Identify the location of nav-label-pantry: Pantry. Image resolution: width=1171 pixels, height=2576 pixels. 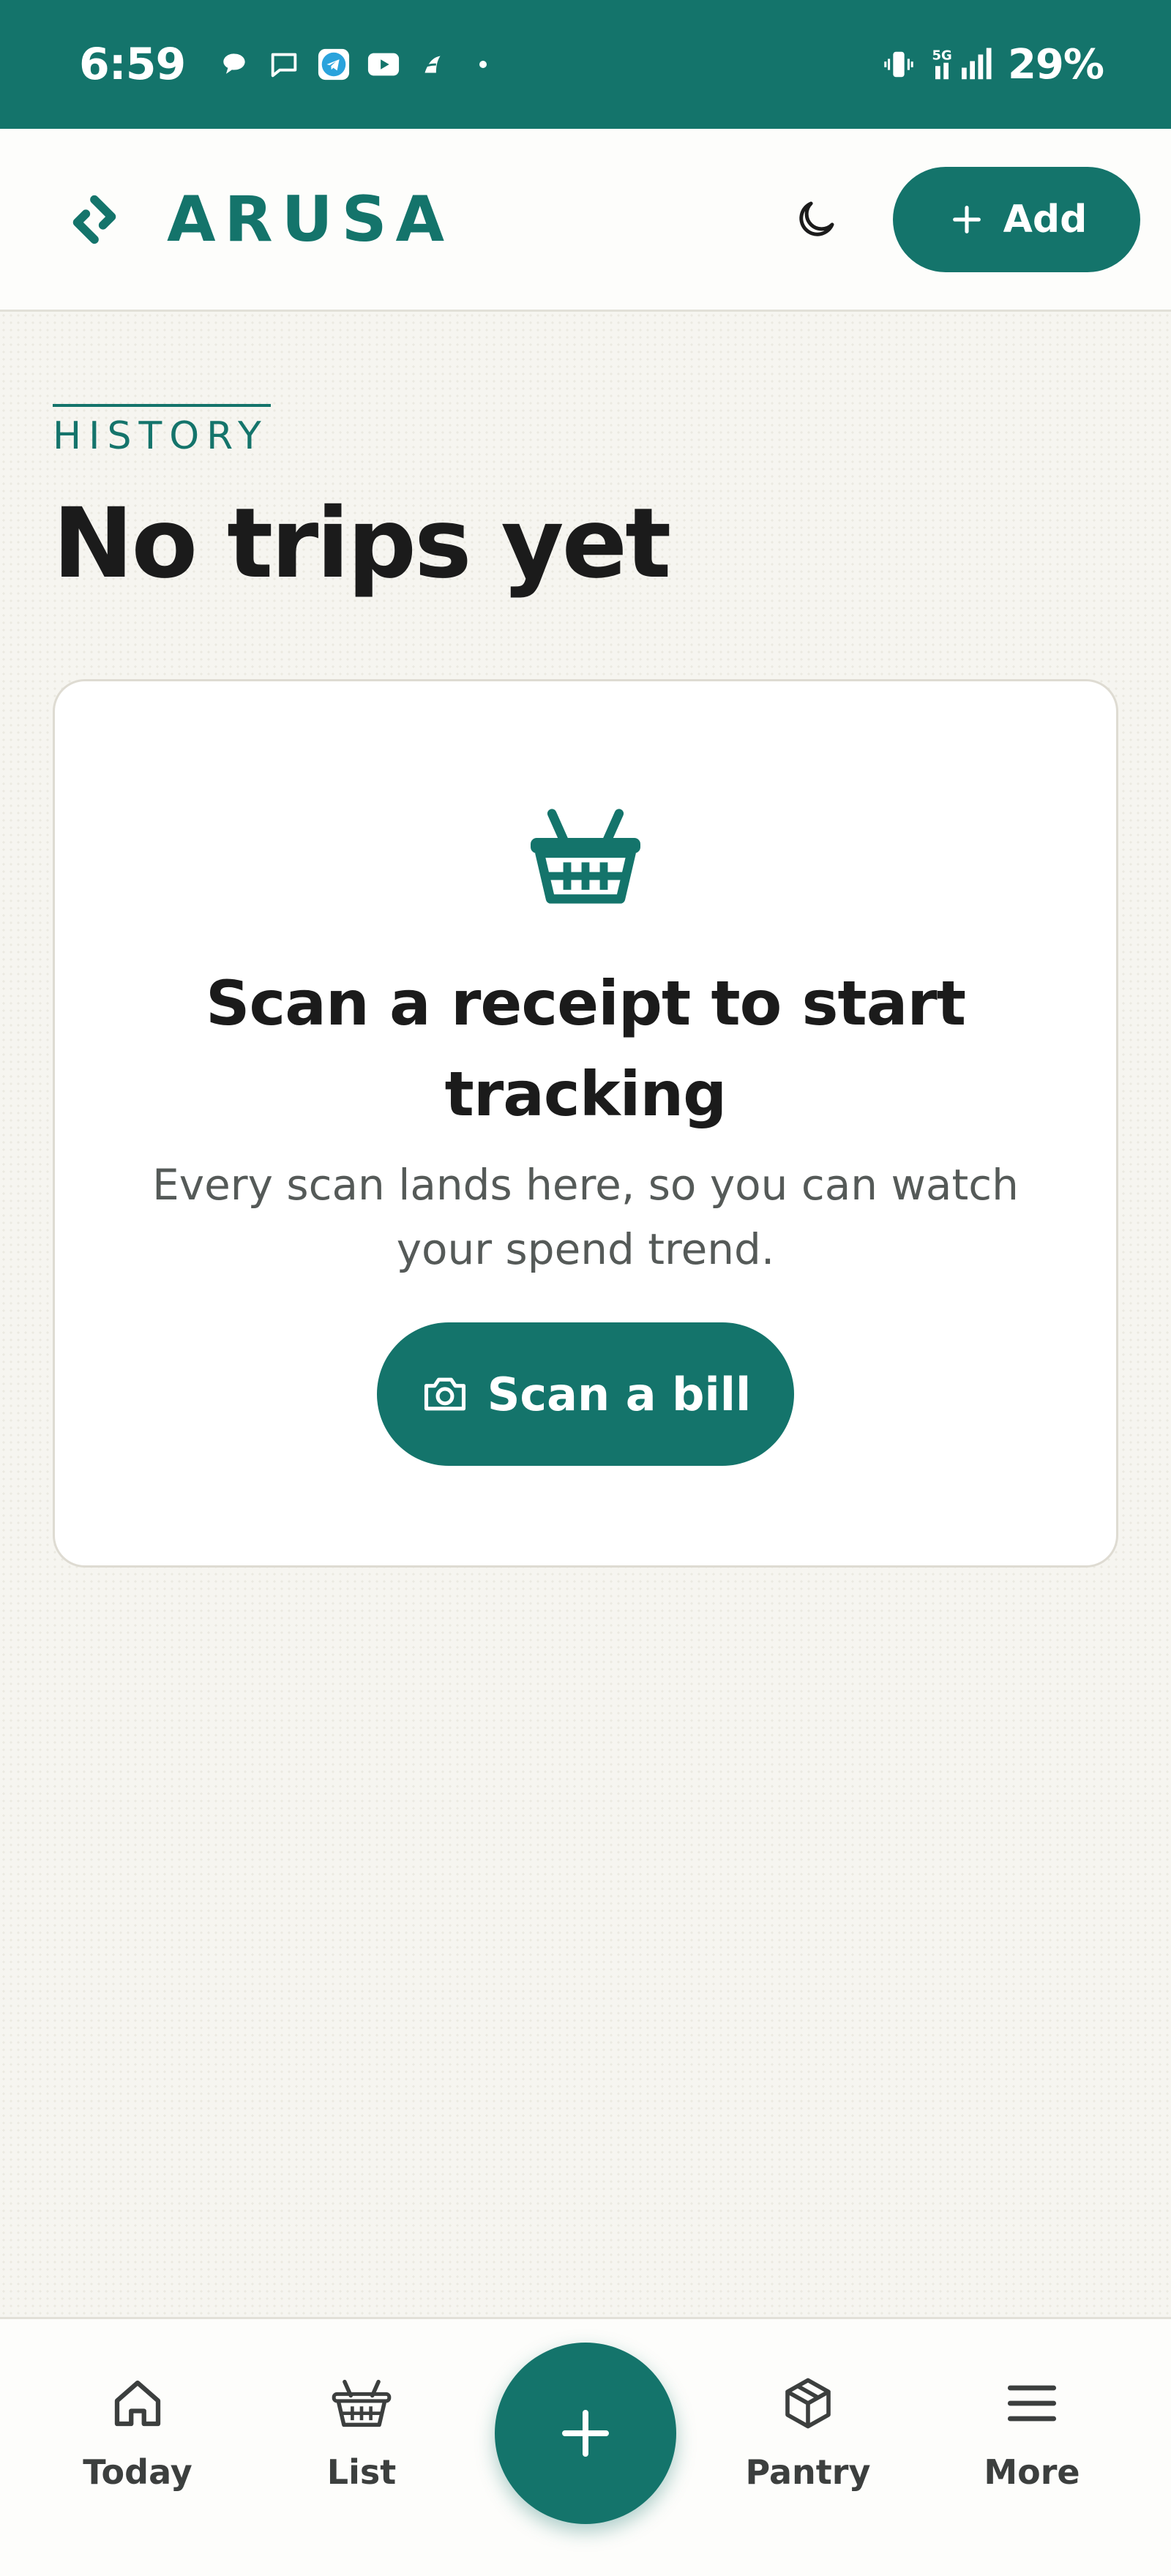
(808, 2472).